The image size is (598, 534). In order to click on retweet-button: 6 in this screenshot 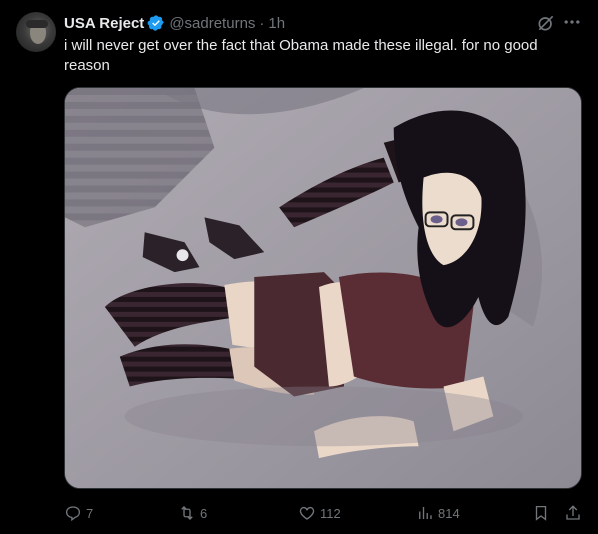, I will do `click(192, 513)`.